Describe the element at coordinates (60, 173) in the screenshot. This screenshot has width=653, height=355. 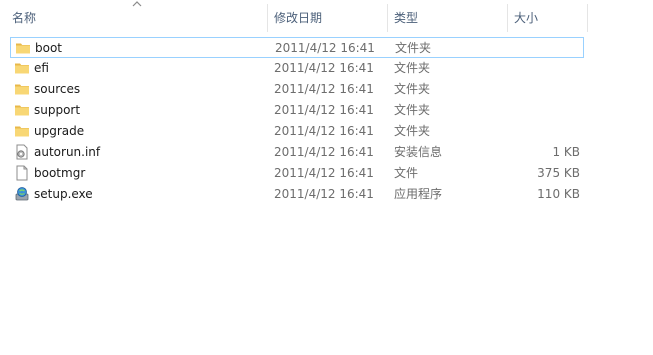
I see `file-name: bootmgr` at that location.